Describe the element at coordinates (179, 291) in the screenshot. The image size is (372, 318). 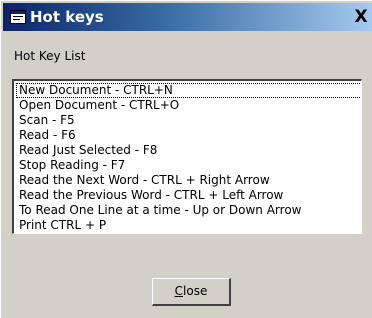
I see `close-button-mnemonic: C` at that location.